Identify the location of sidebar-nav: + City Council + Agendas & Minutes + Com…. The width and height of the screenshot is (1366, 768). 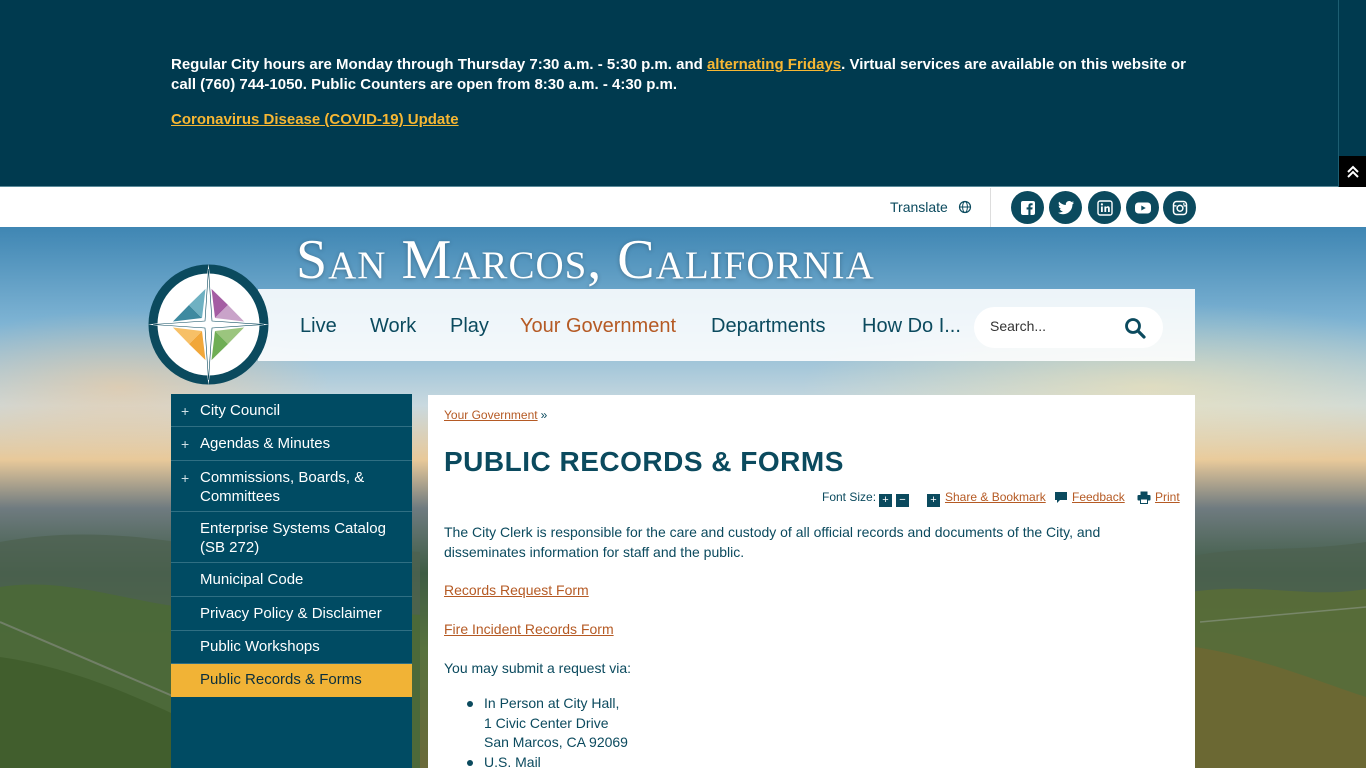
(291, 581).